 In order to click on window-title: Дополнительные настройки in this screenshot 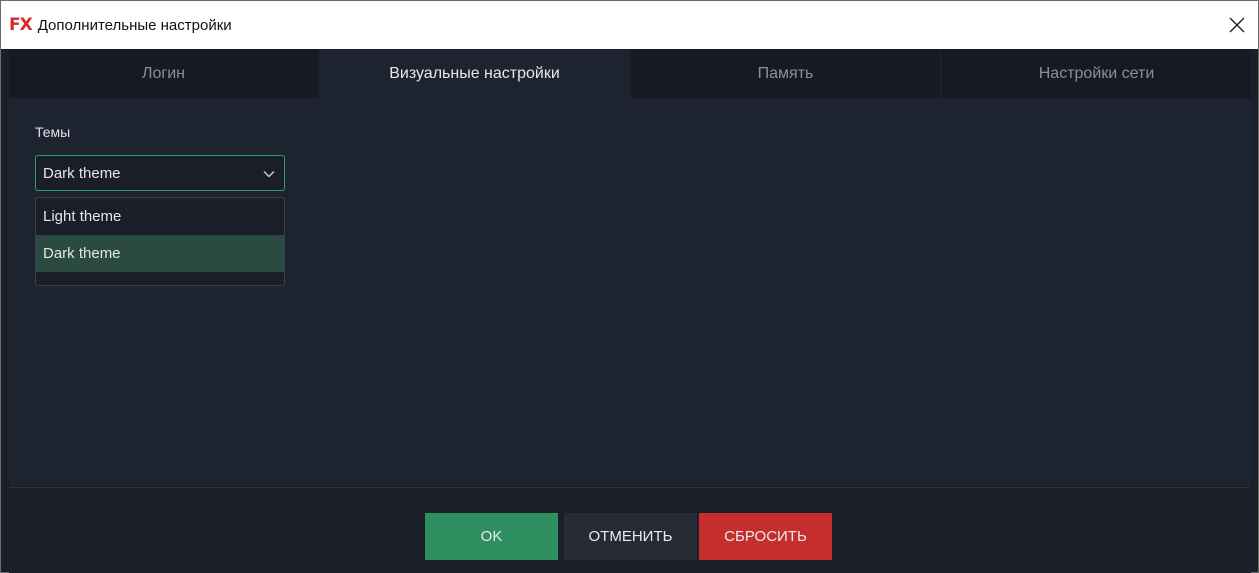, I will do `click(134, 25)`.